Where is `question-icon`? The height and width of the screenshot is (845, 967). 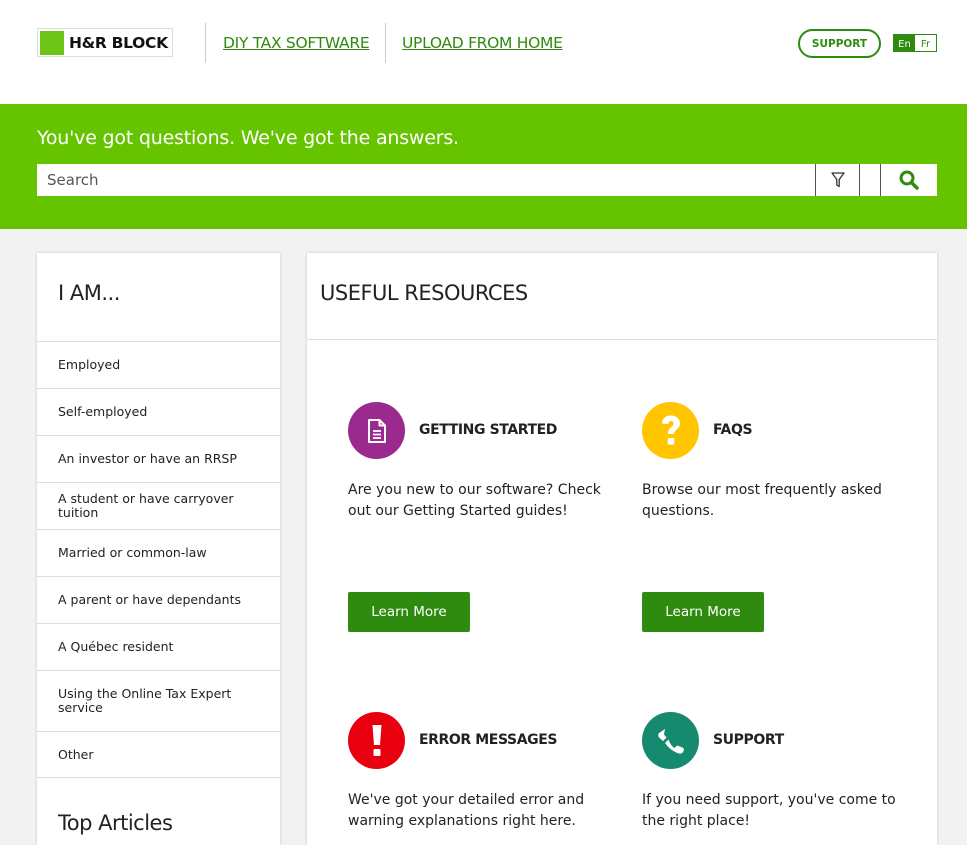
question-icon is located at coordinates (670, 429).